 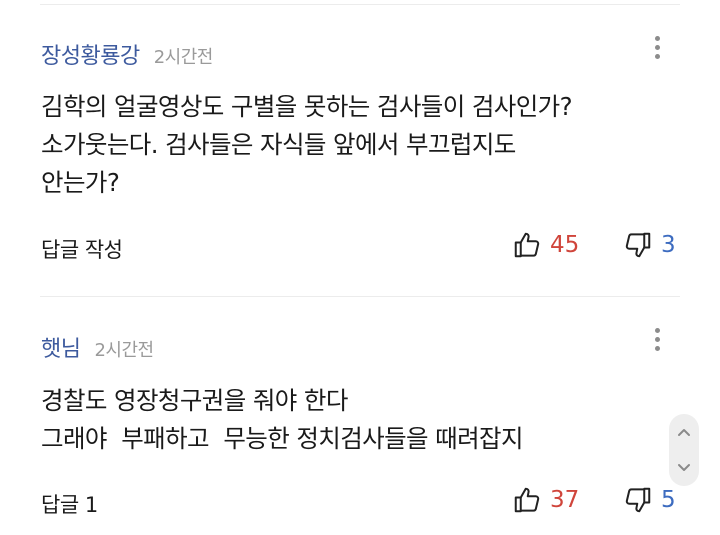 I want to click on dislike-button: 5, so click(x=649, y=500).